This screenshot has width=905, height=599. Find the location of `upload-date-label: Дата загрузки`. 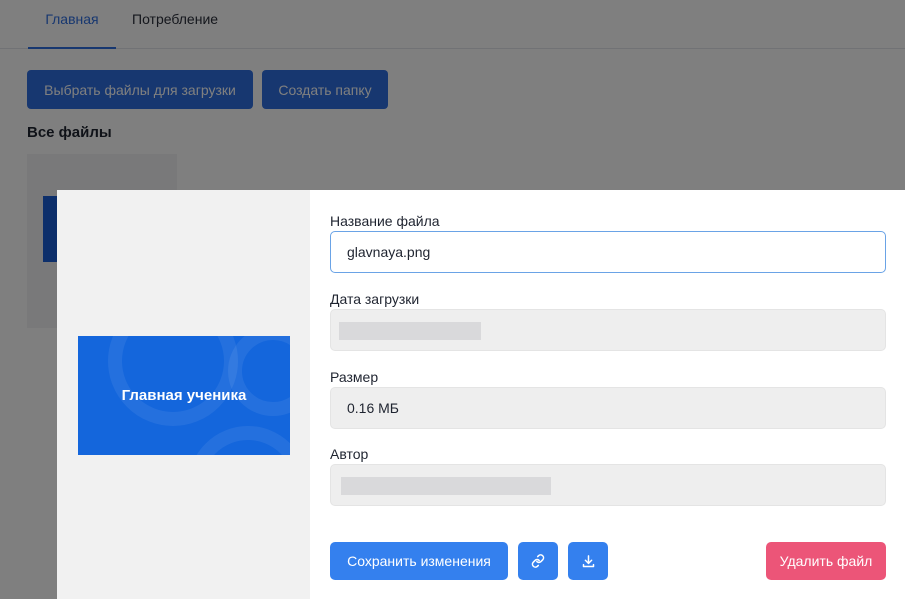

upload-date-label: Дата загрузки is located at coordinates (375, 299).